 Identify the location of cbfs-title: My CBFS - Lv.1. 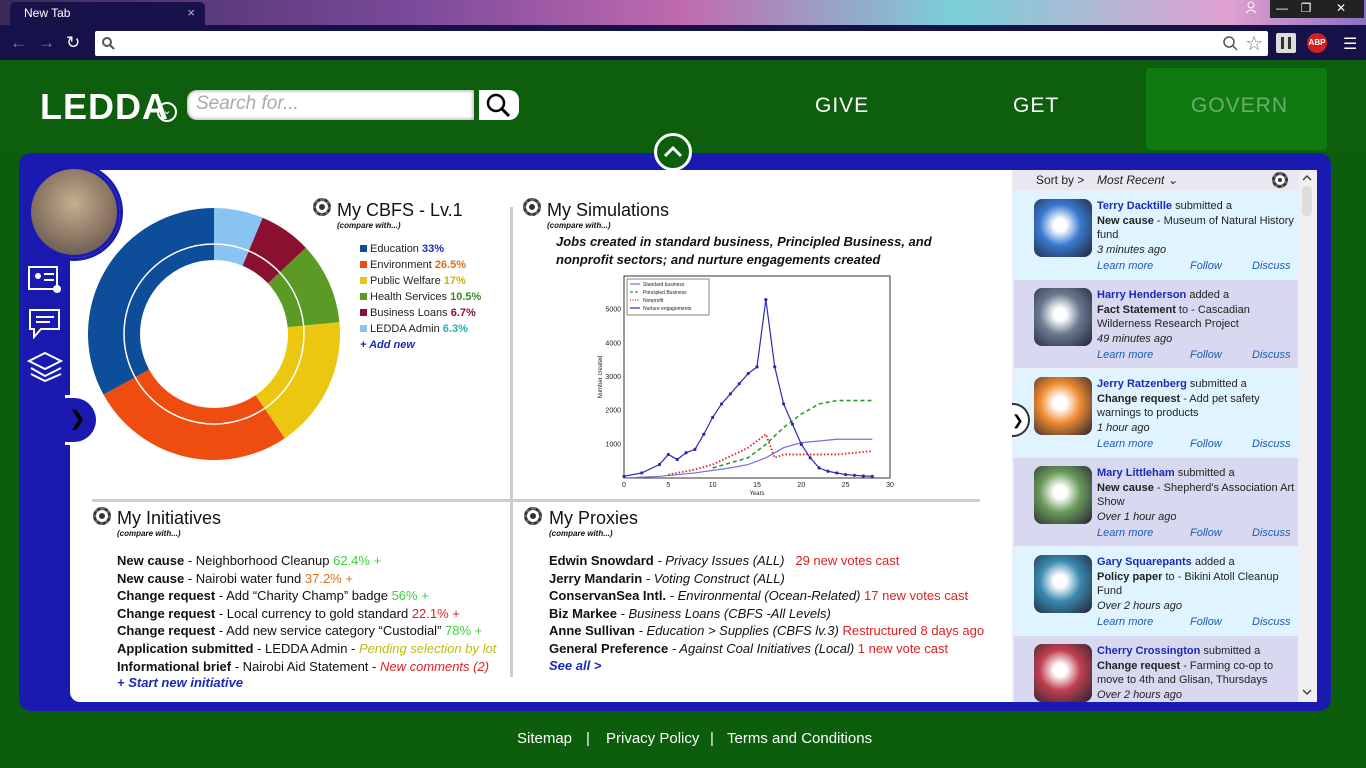
(400, 210).